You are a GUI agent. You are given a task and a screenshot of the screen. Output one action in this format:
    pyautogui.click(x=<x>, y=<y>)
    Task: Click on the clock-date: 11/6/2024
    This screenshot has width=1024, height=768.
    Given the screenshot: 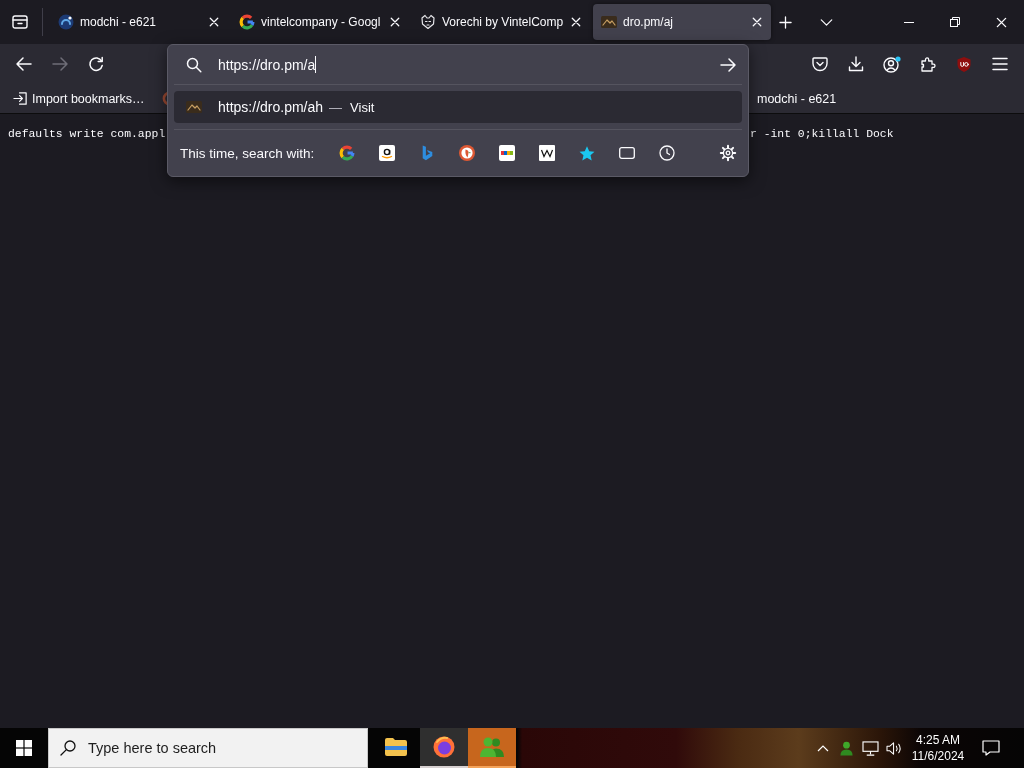 What is the action you would take?
    pyautogui.click(x=938, y=756)
    